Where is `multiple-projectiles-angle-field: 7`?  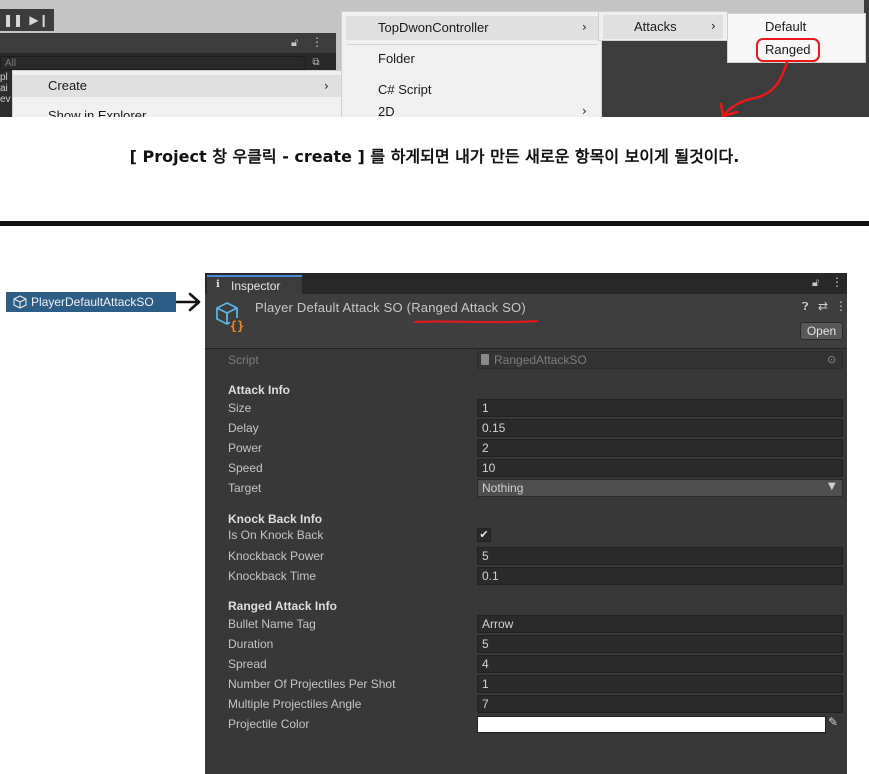 multiple-projectiles-angle-field: 7 is located at coordinates (660, 704).